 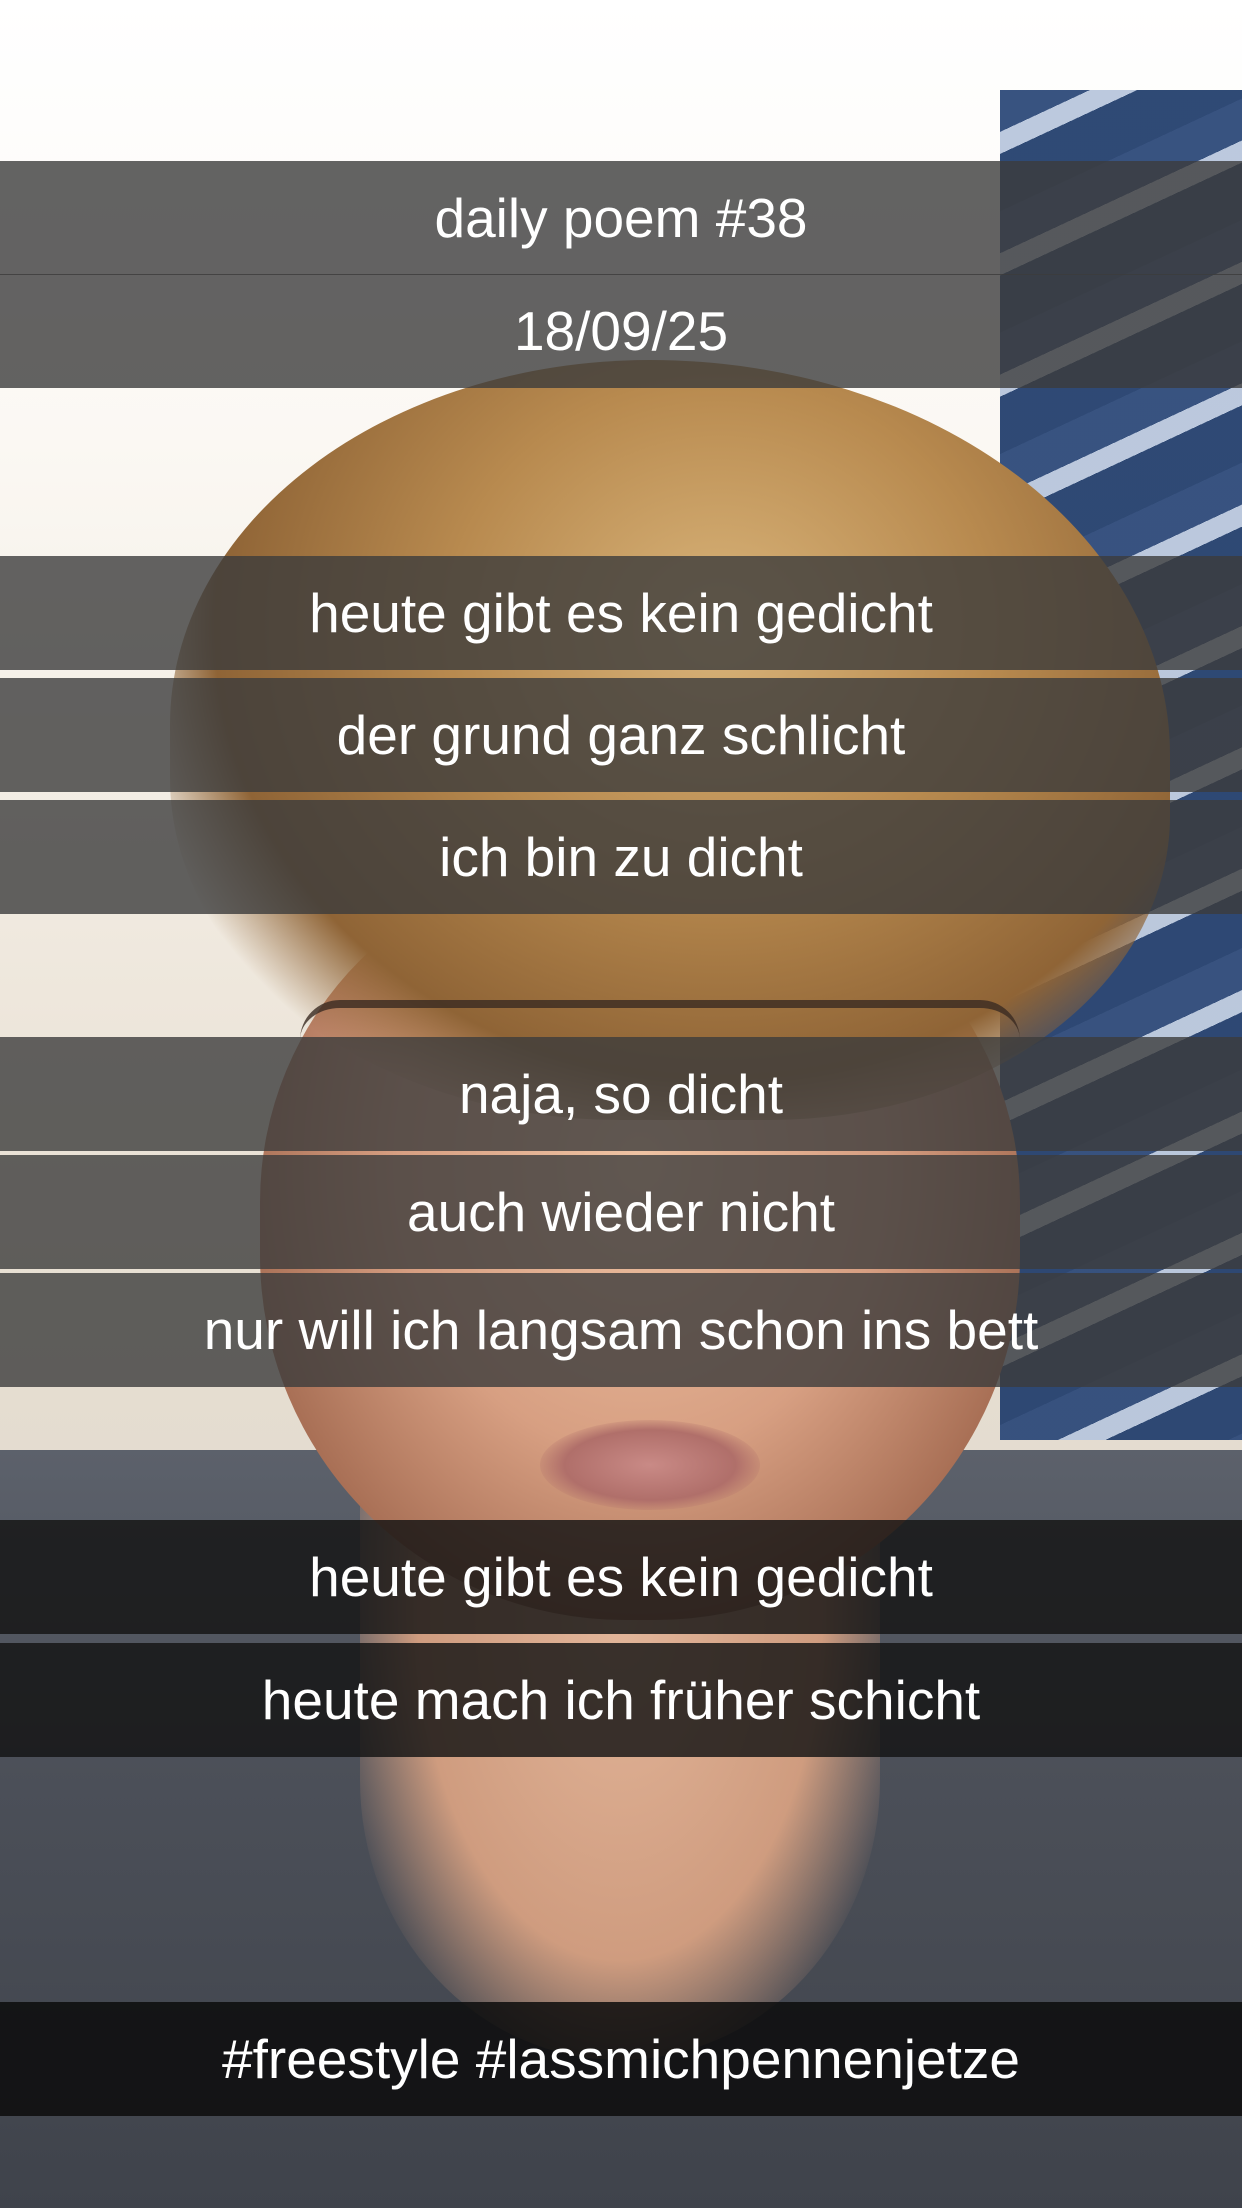 I want to click on stanza-1-line-3: ich bin zu dicht, so click(x=621, y=857).